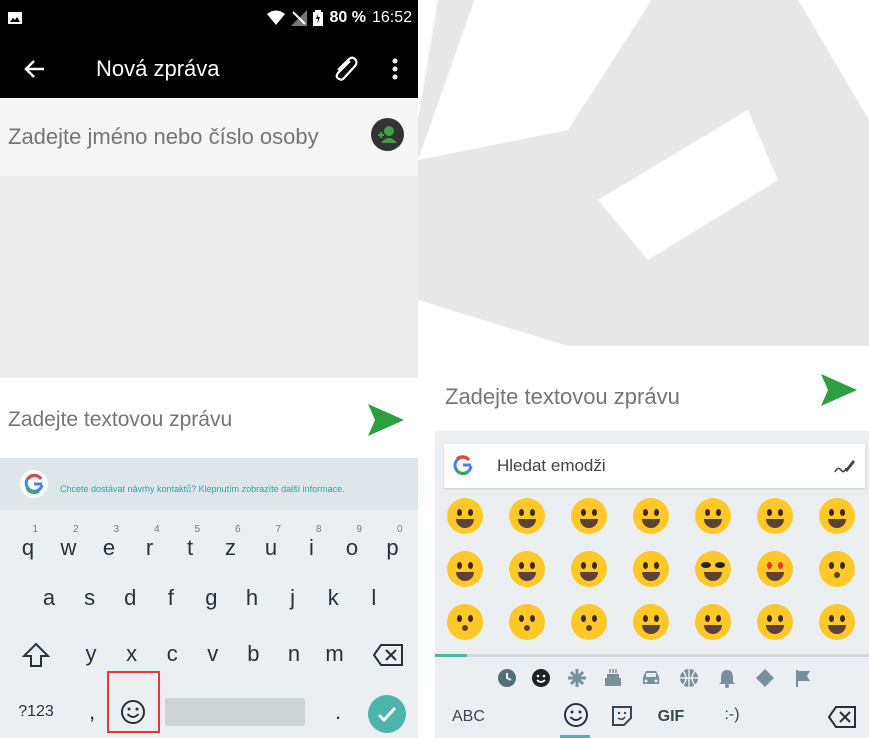  Describe the element at coordinates (156, 529) in the screenshot. I see `key-hint: 4` at that location.